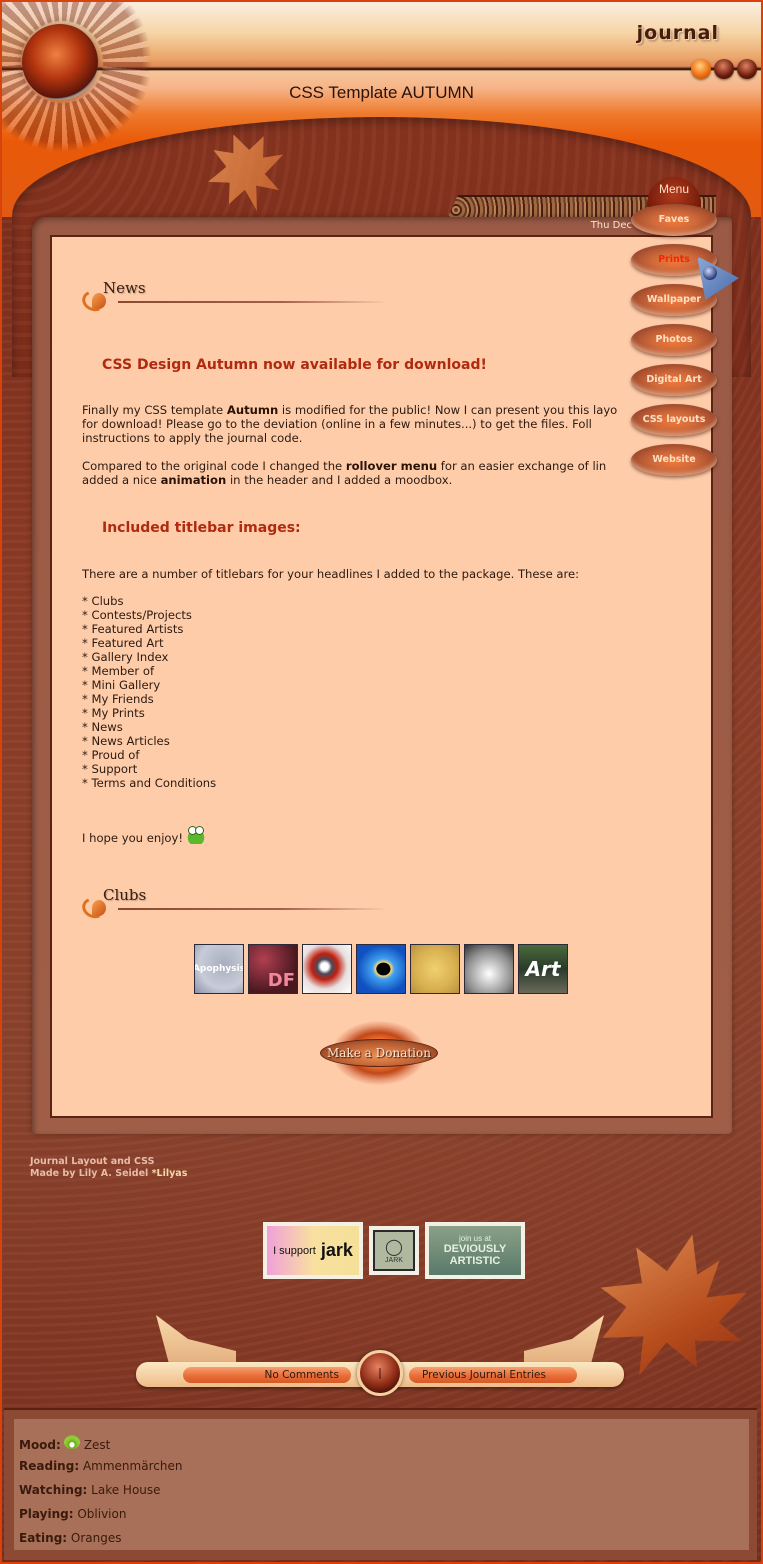  Describe the element at coordinates (97, 1445) in the screenshot. I see `mood-value: Zest` at that location.